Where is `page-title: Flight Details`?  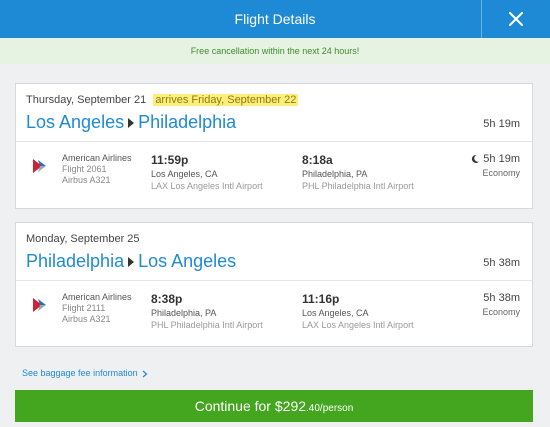 page-title: Flight Details is located at coordinates (275, 19).